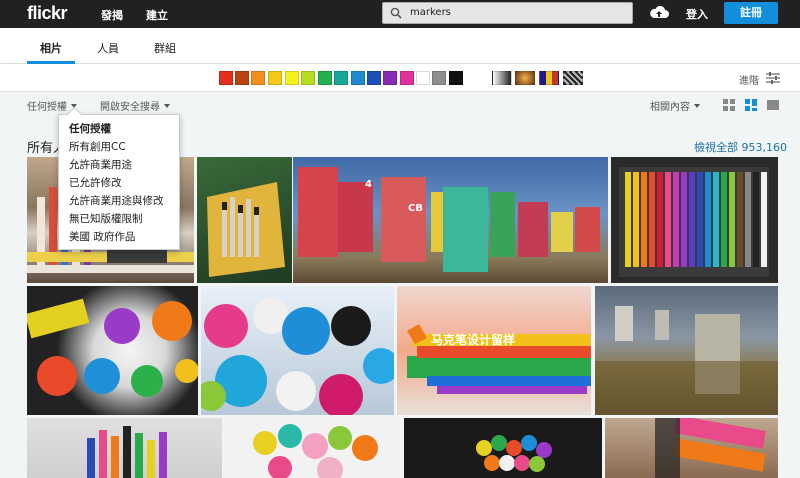 The image size is (800, 478). What do you see at coordinates (670, 107) in the screenshot?
I see `sort-label: 相關內容` at bounding box center [670, 107].